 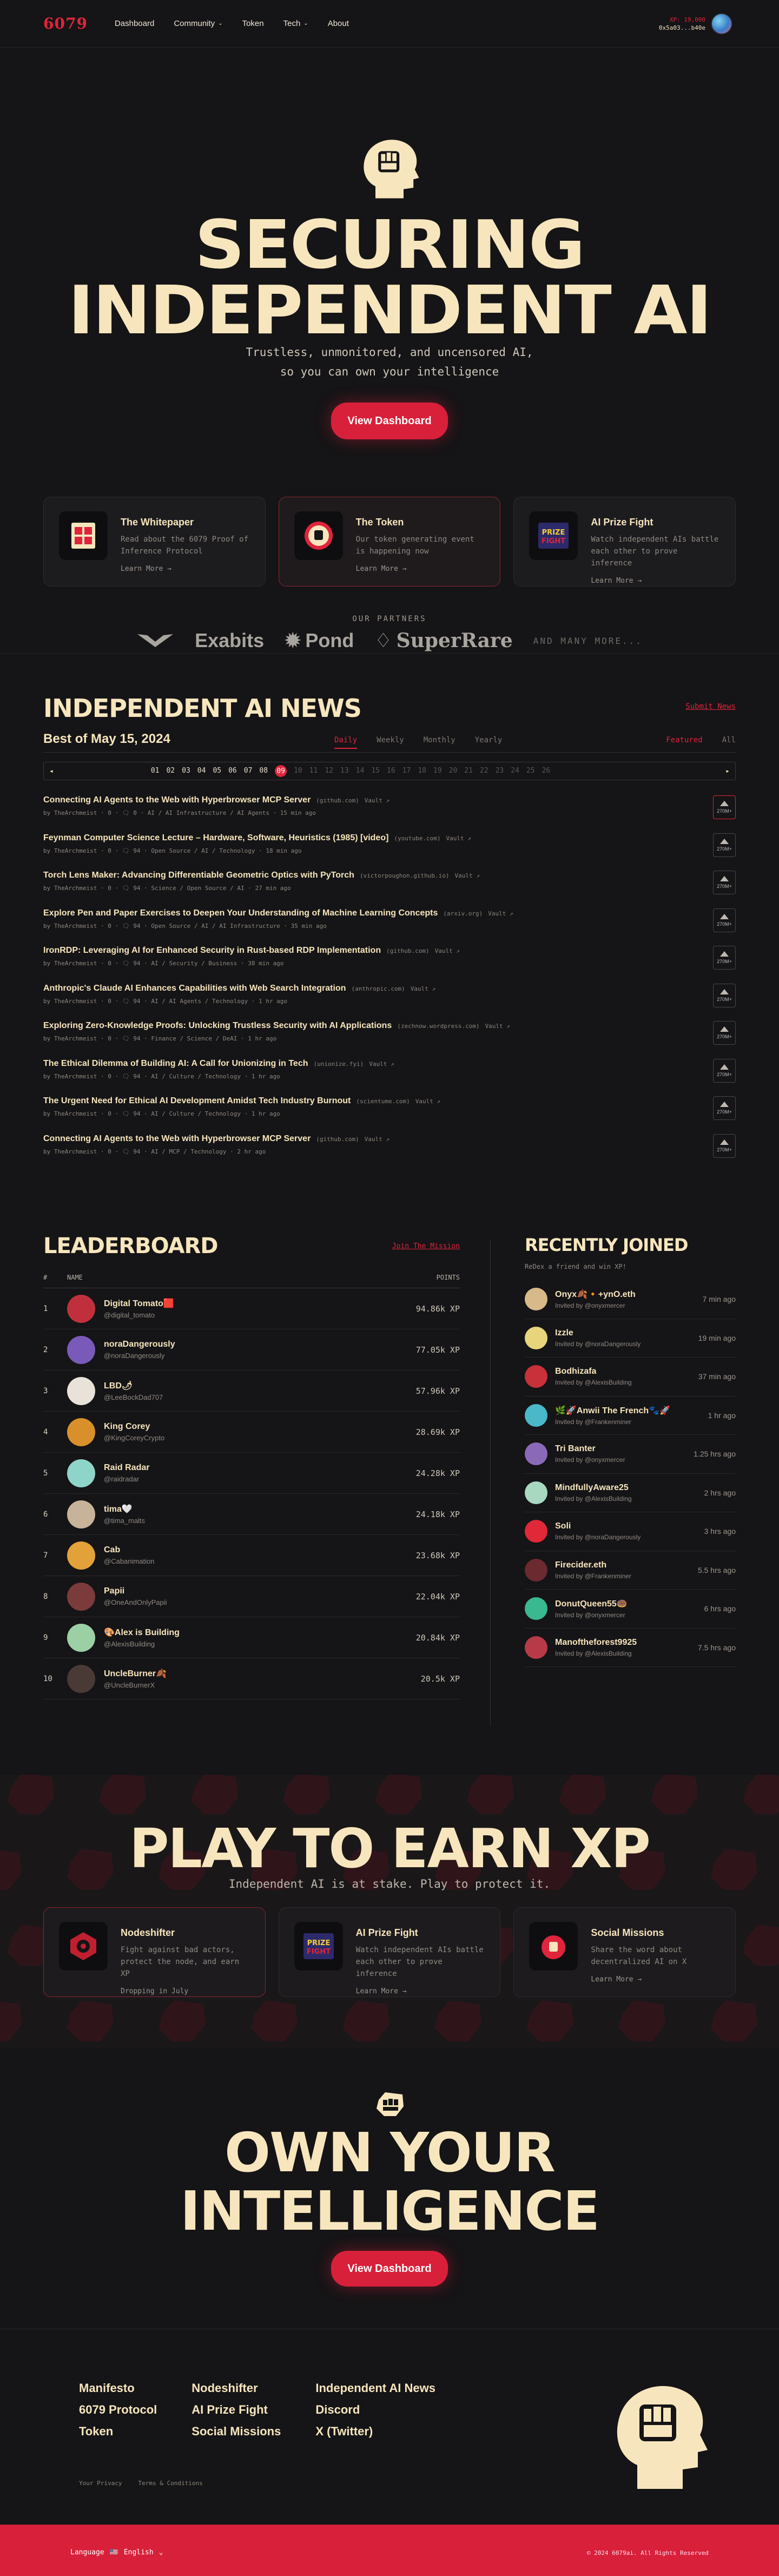 What do you see at coordinates (426, 1246) in the screenshot?
I see `join-mission-link: Join The Mission` at bounding box center [426, 1246].